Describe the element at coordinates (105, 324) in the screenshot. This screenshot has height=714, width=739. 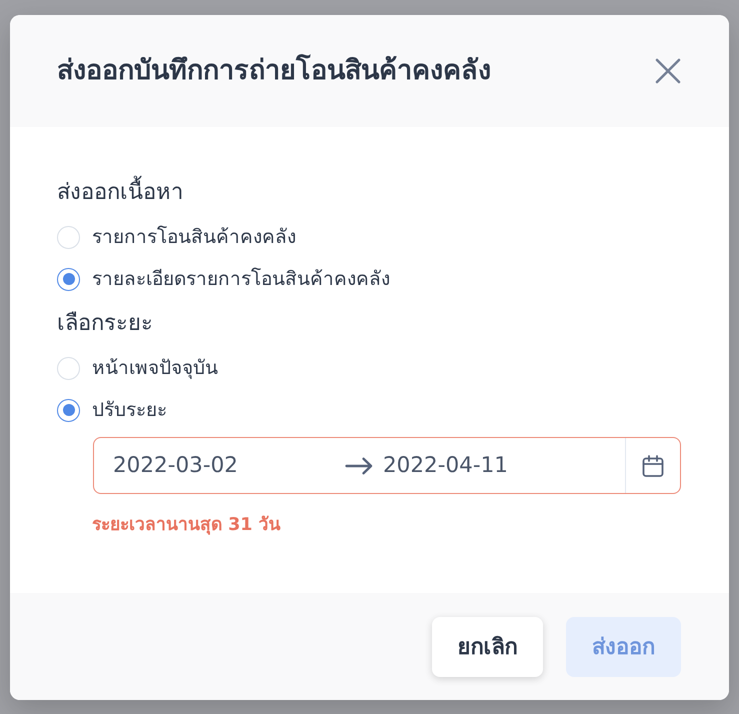
I see `section-label: เลือกระยะ` at that location.